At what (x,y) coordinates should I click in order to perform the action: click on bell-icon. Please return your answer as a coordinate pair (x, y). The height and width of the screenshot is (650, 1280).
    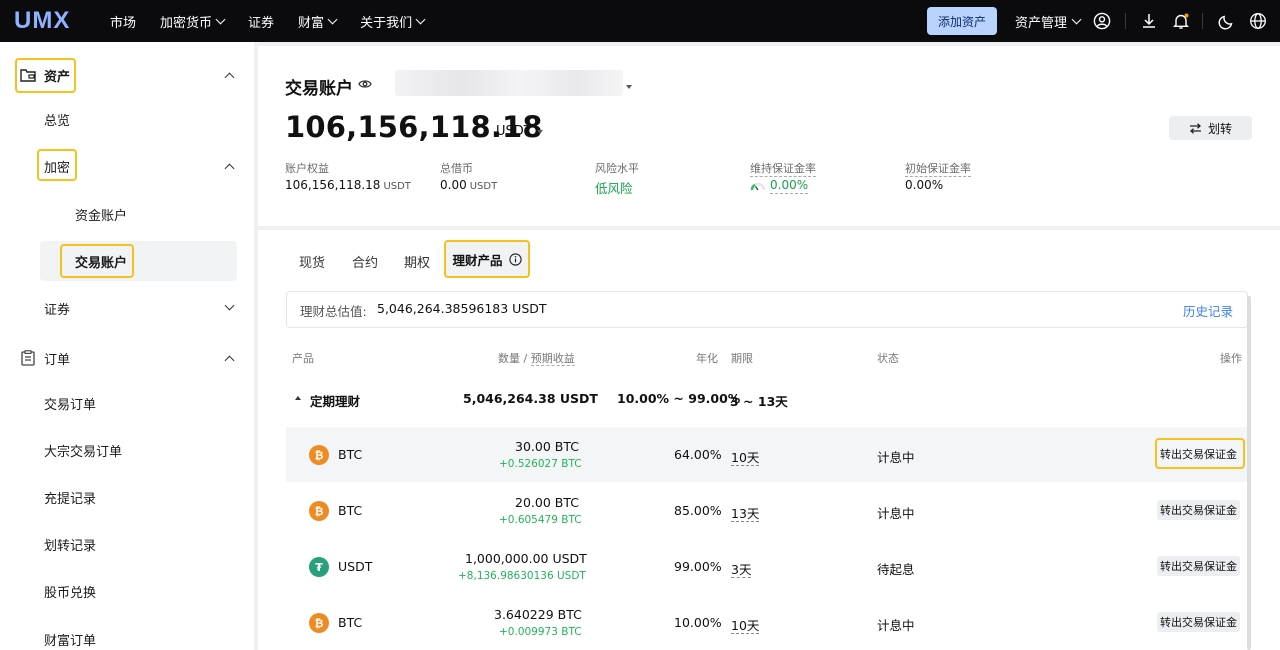
    Looking at the image, I should click on (1181, 21).